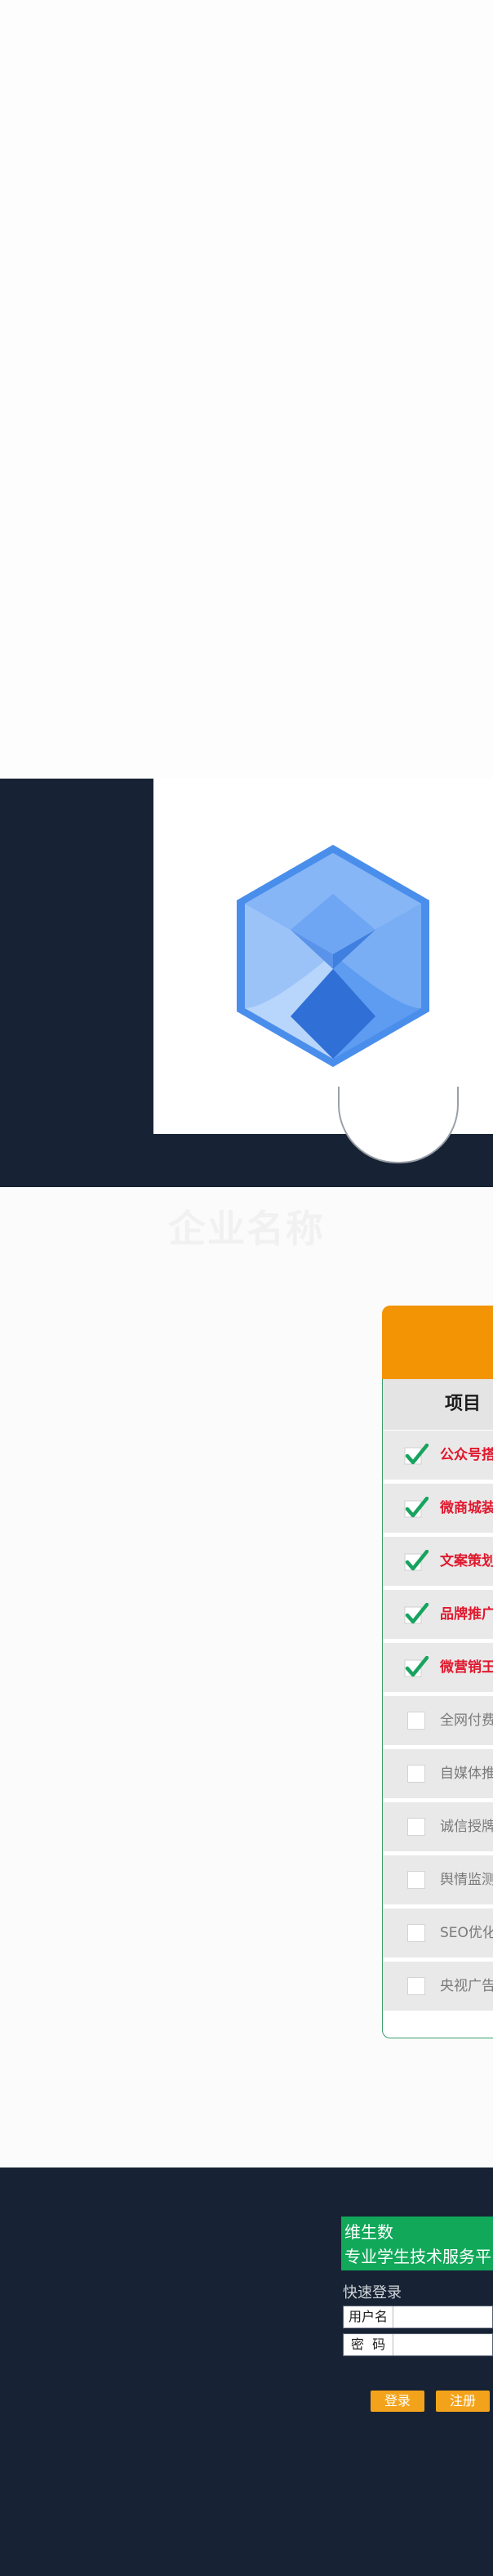  I want to click on row-label: 央视广告, so click(466, 1986).